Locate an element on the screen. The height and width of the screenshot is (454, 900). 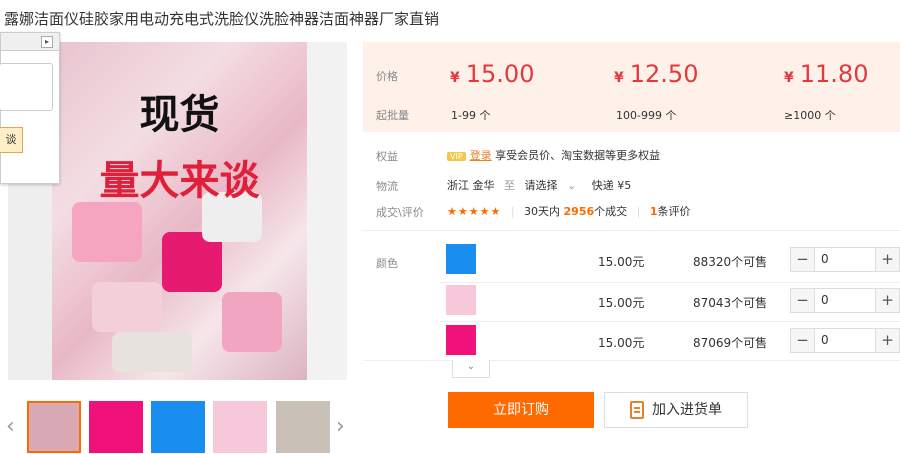
clipboard-icon is located at coordinates (637, 410).